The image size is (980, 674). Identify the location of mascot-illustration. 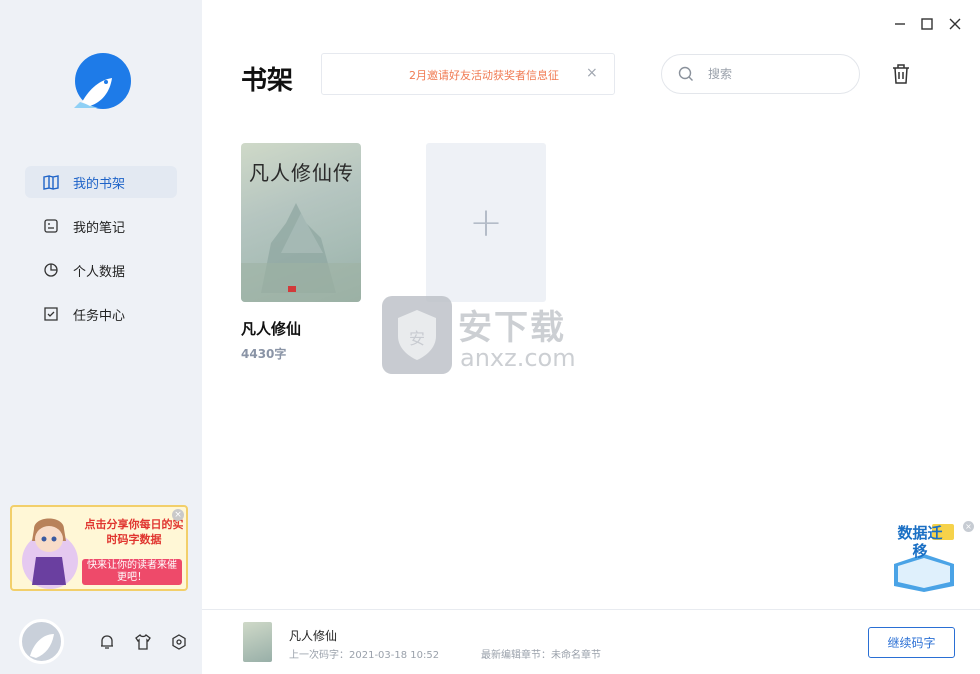
(50, 553).